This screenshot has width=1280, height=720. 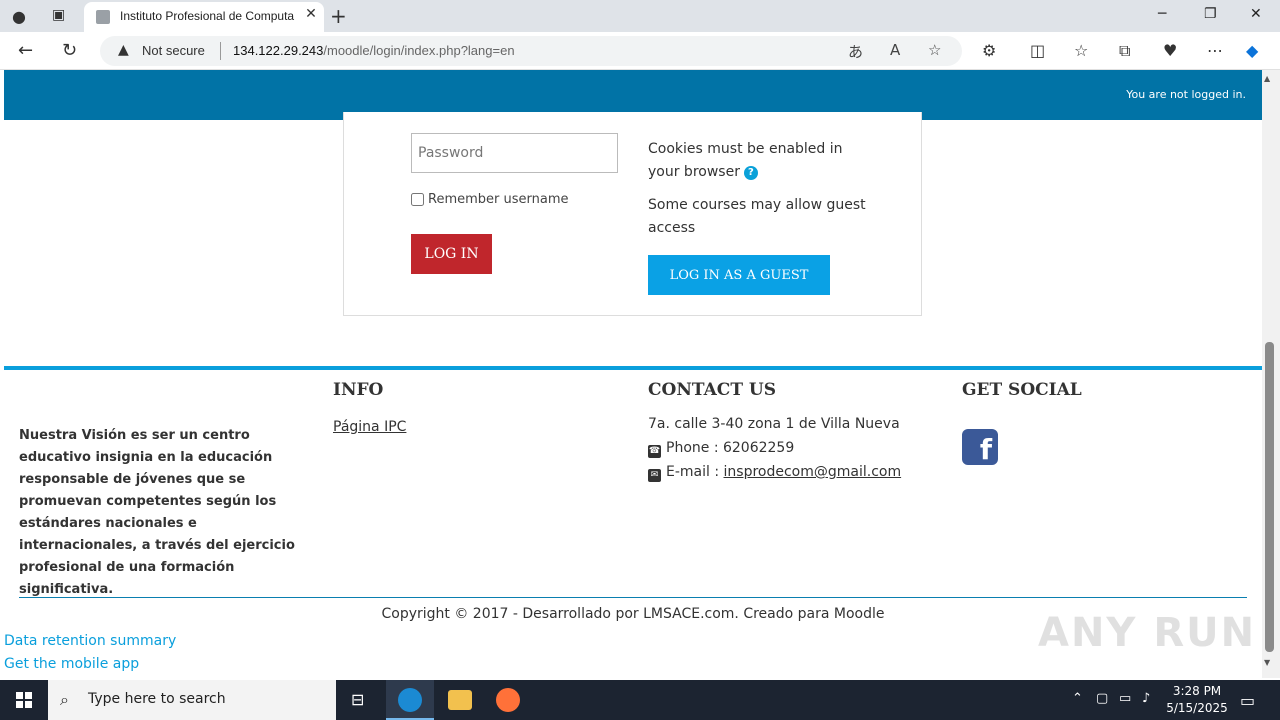 I want to click on taskbar-search: ⌕ Type here to search, so click(x=192, y=700).